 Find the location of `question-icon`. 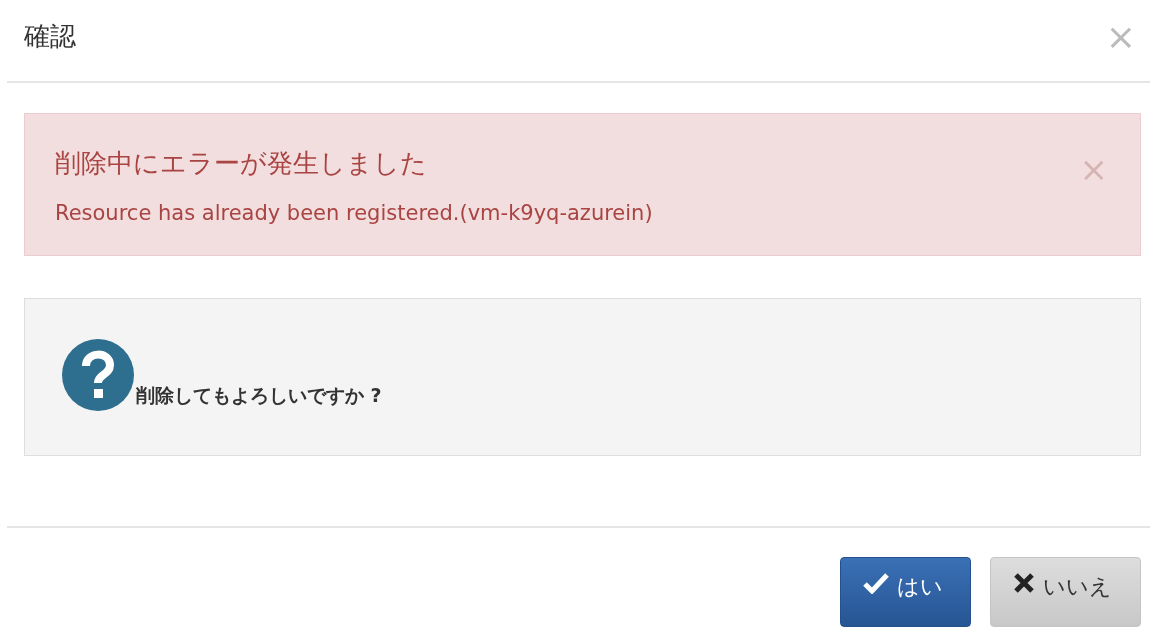

question-icon is located at coordinates (98, 375).